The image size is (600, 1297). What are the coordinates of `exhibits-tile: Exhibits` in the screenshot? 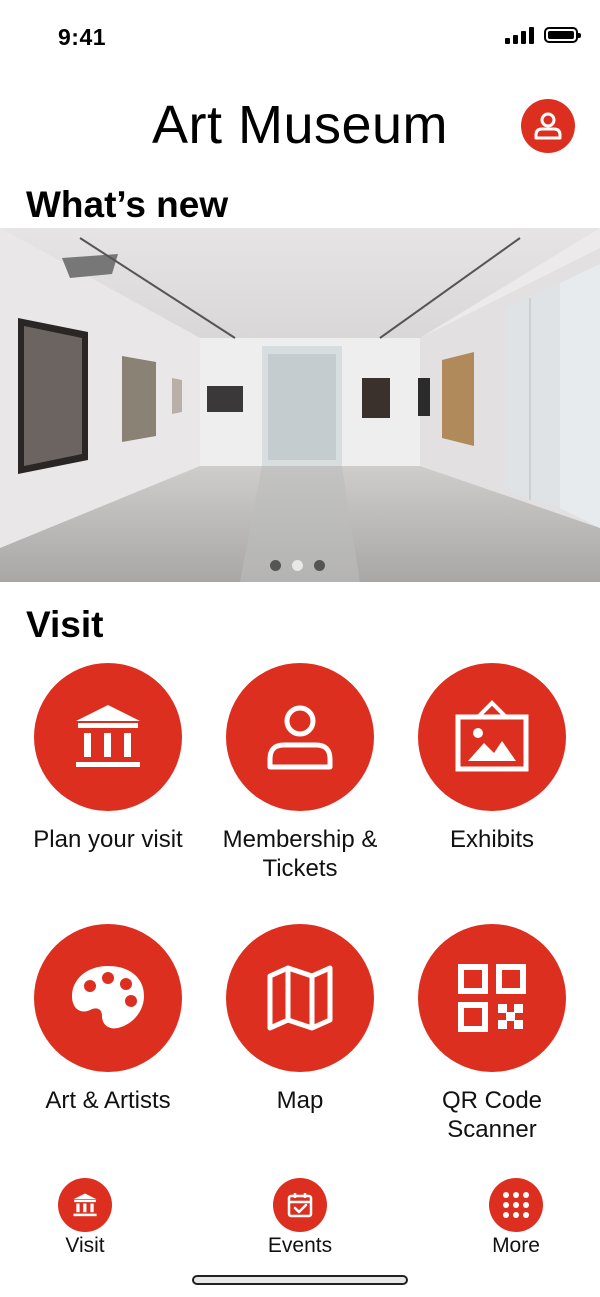 It's located at (492, 758).